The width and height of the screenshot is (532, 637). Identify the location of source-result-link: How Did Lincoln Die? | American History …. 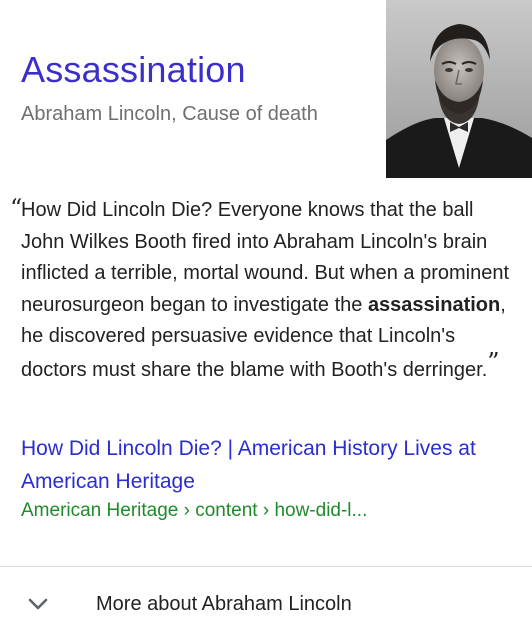
(268, 465).